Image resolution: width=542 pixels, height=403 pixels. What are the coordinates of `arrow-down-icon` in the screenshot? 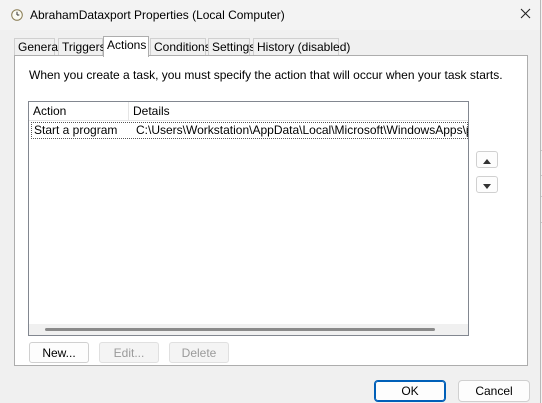 It's located at (487, 185).